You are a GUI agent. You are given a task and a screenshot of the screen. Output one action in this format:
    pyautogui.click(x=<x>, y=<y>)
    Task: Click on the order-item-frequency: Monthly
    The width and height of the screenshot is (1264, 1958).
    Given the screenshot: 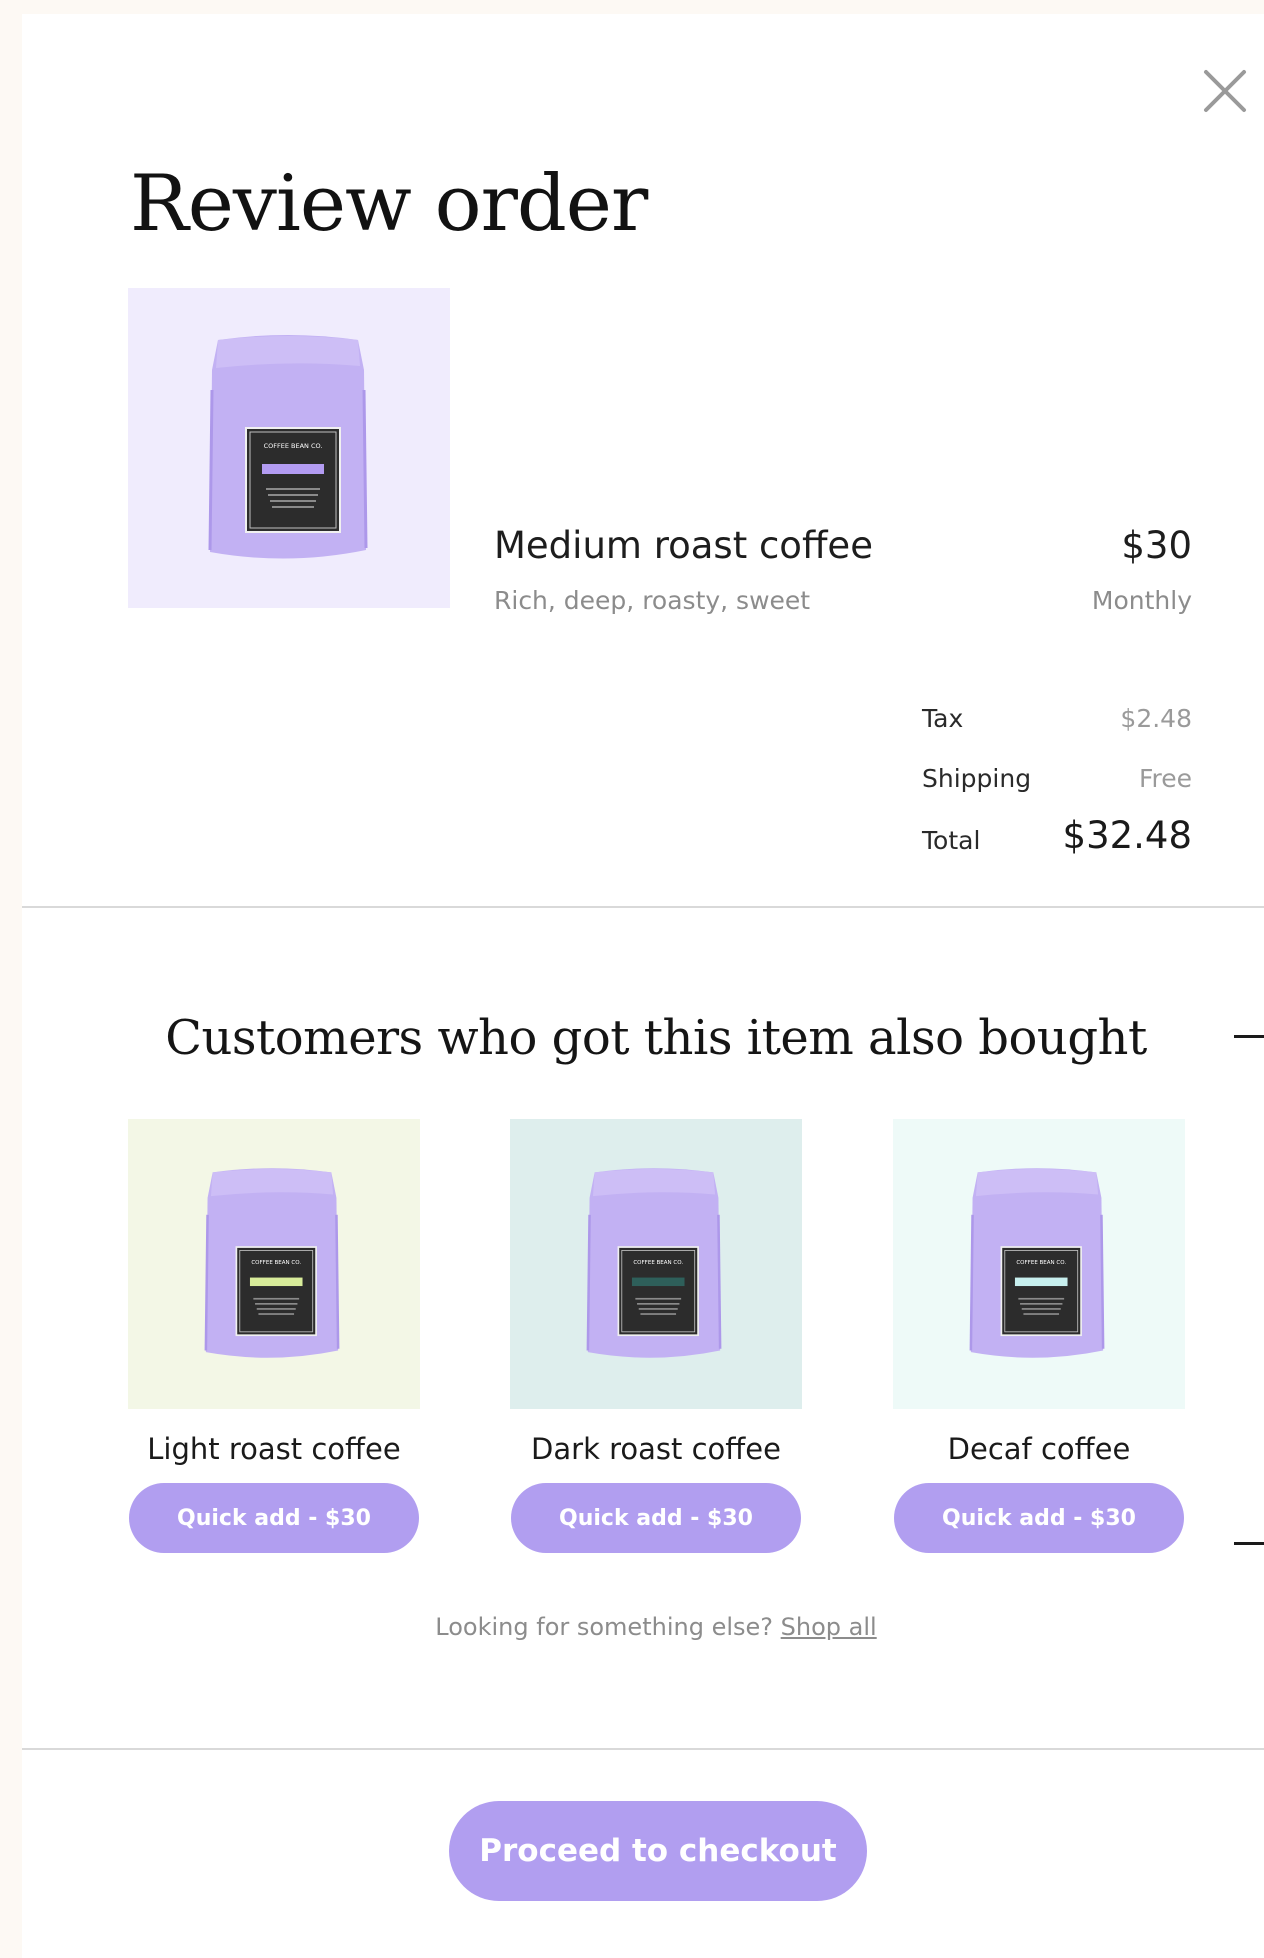 What is the action you would take?
    pyautogui.click(x=1141, y=600)
    